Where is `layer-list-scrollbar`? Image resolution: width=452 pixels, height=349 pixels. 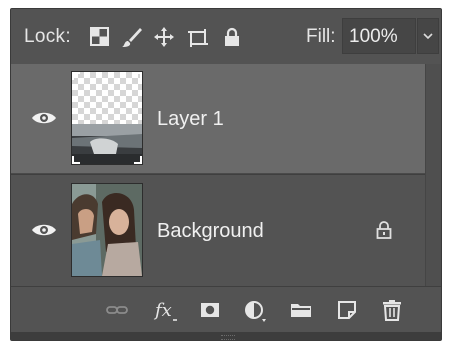
layer-list-scrollbar is located at coordinates (433, 175).